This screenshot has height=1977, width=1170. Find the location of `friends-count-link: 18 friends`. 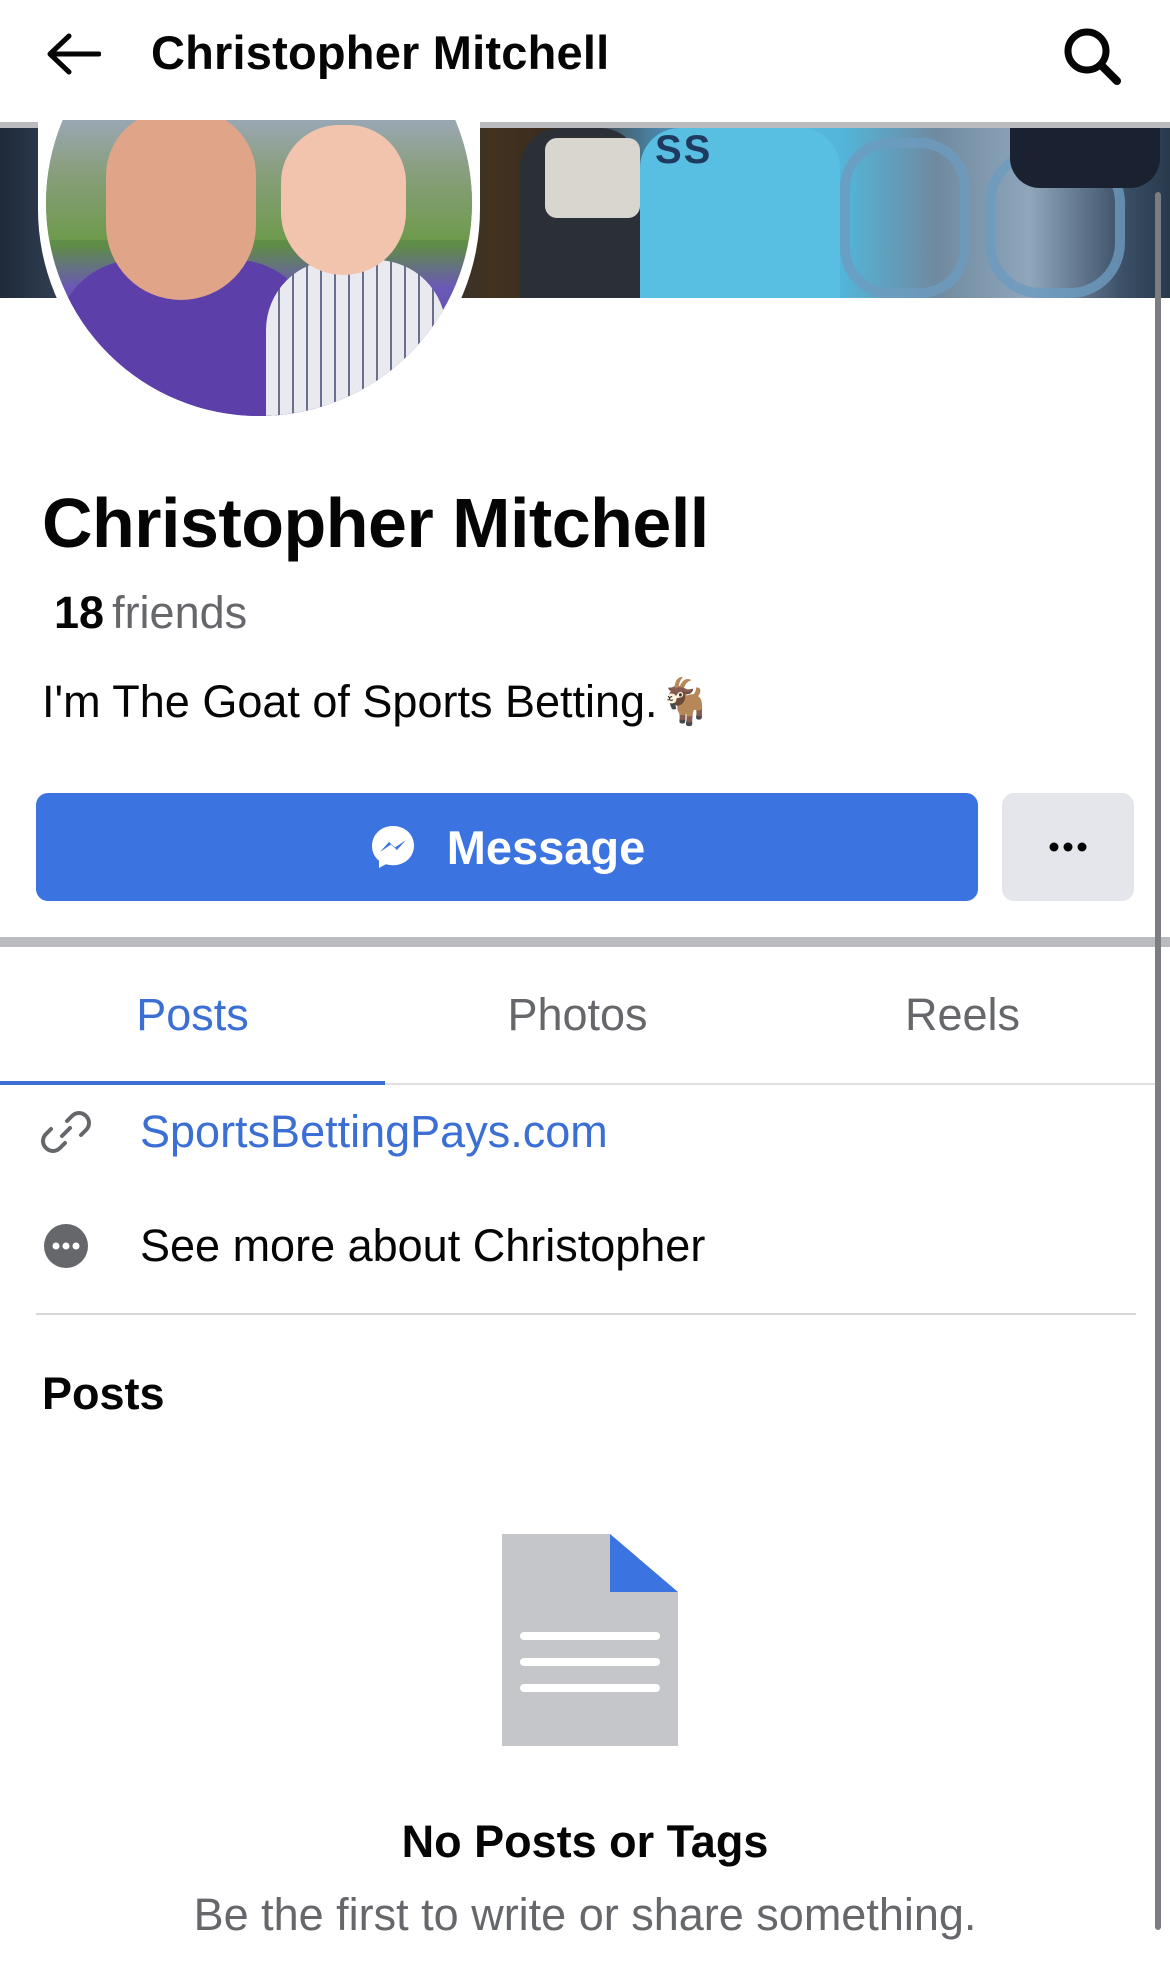

friends-count-link: 18 friends is located at coordinates (150, 613).